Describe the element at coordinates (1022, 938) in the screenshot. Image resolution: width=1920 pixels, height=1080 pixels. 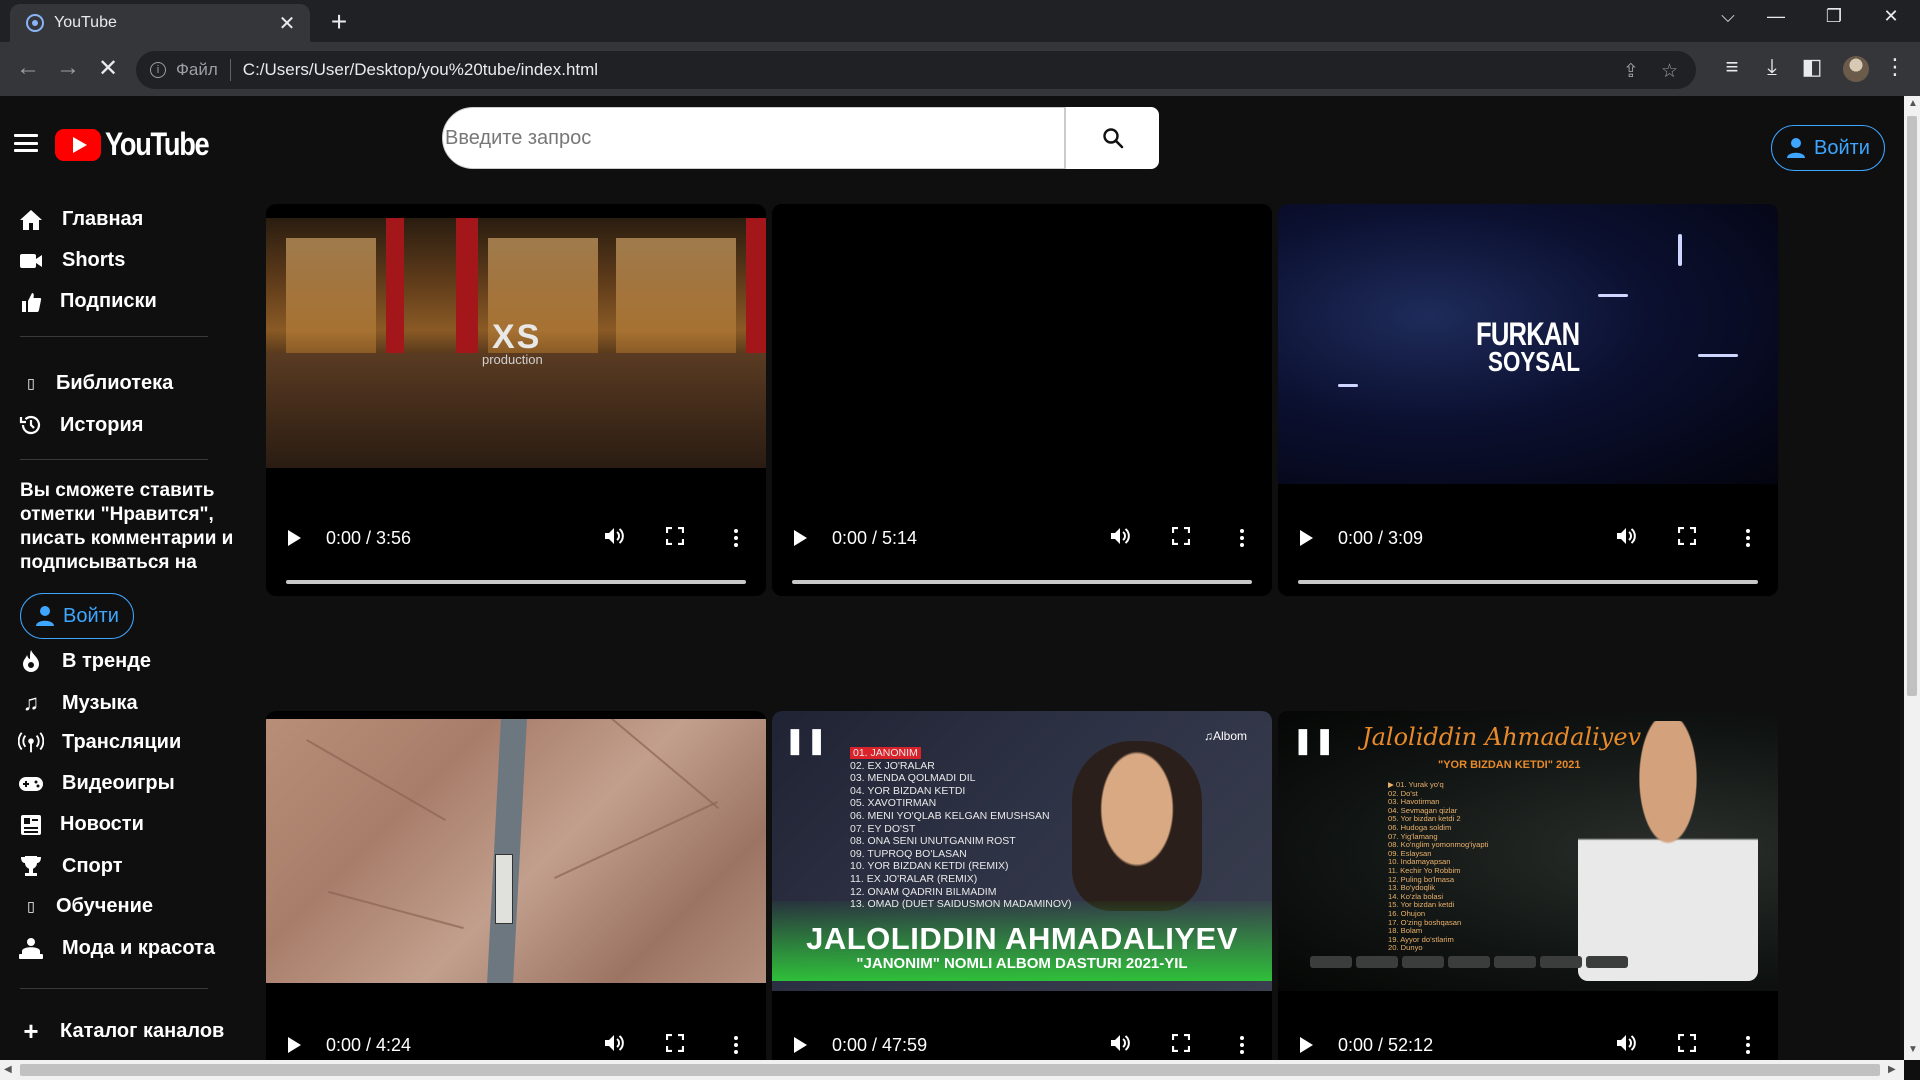
I see `video-overlay-title: JALOLIDDIN AHMADALIYEV` at that location.